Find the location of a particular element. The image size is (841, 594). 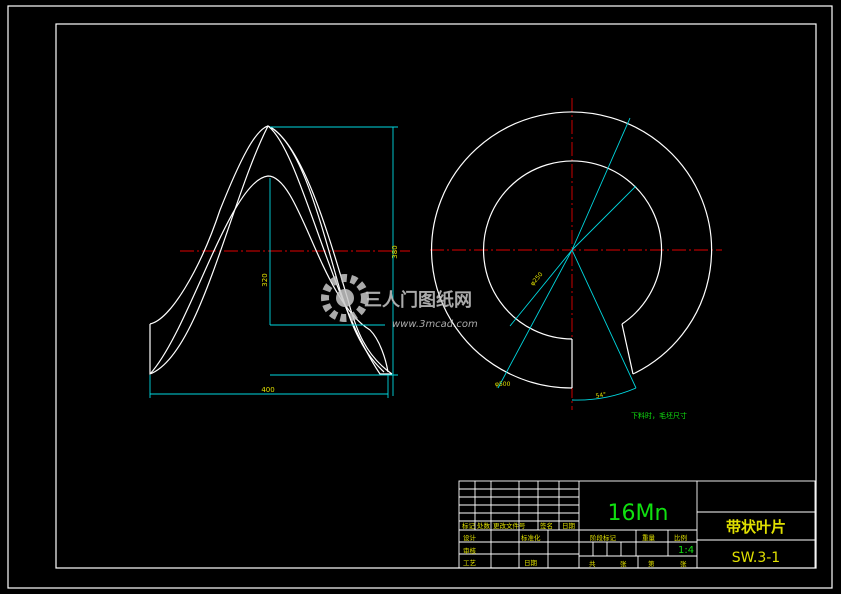

outer-radius-ray is located at coordinates (601, 184).